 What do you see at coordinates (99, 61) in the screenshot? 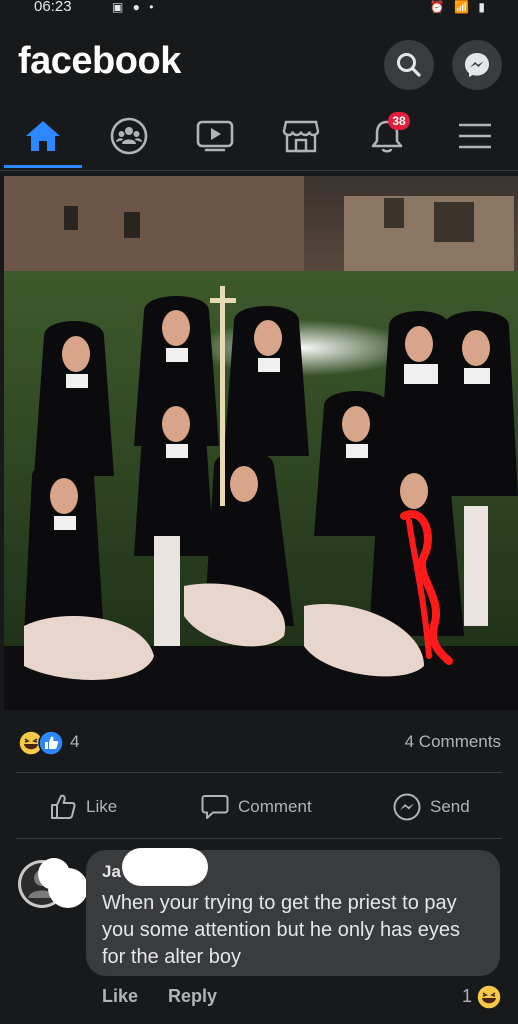
I see `facebook-logo: facebook` at bounding box center [99, 61].